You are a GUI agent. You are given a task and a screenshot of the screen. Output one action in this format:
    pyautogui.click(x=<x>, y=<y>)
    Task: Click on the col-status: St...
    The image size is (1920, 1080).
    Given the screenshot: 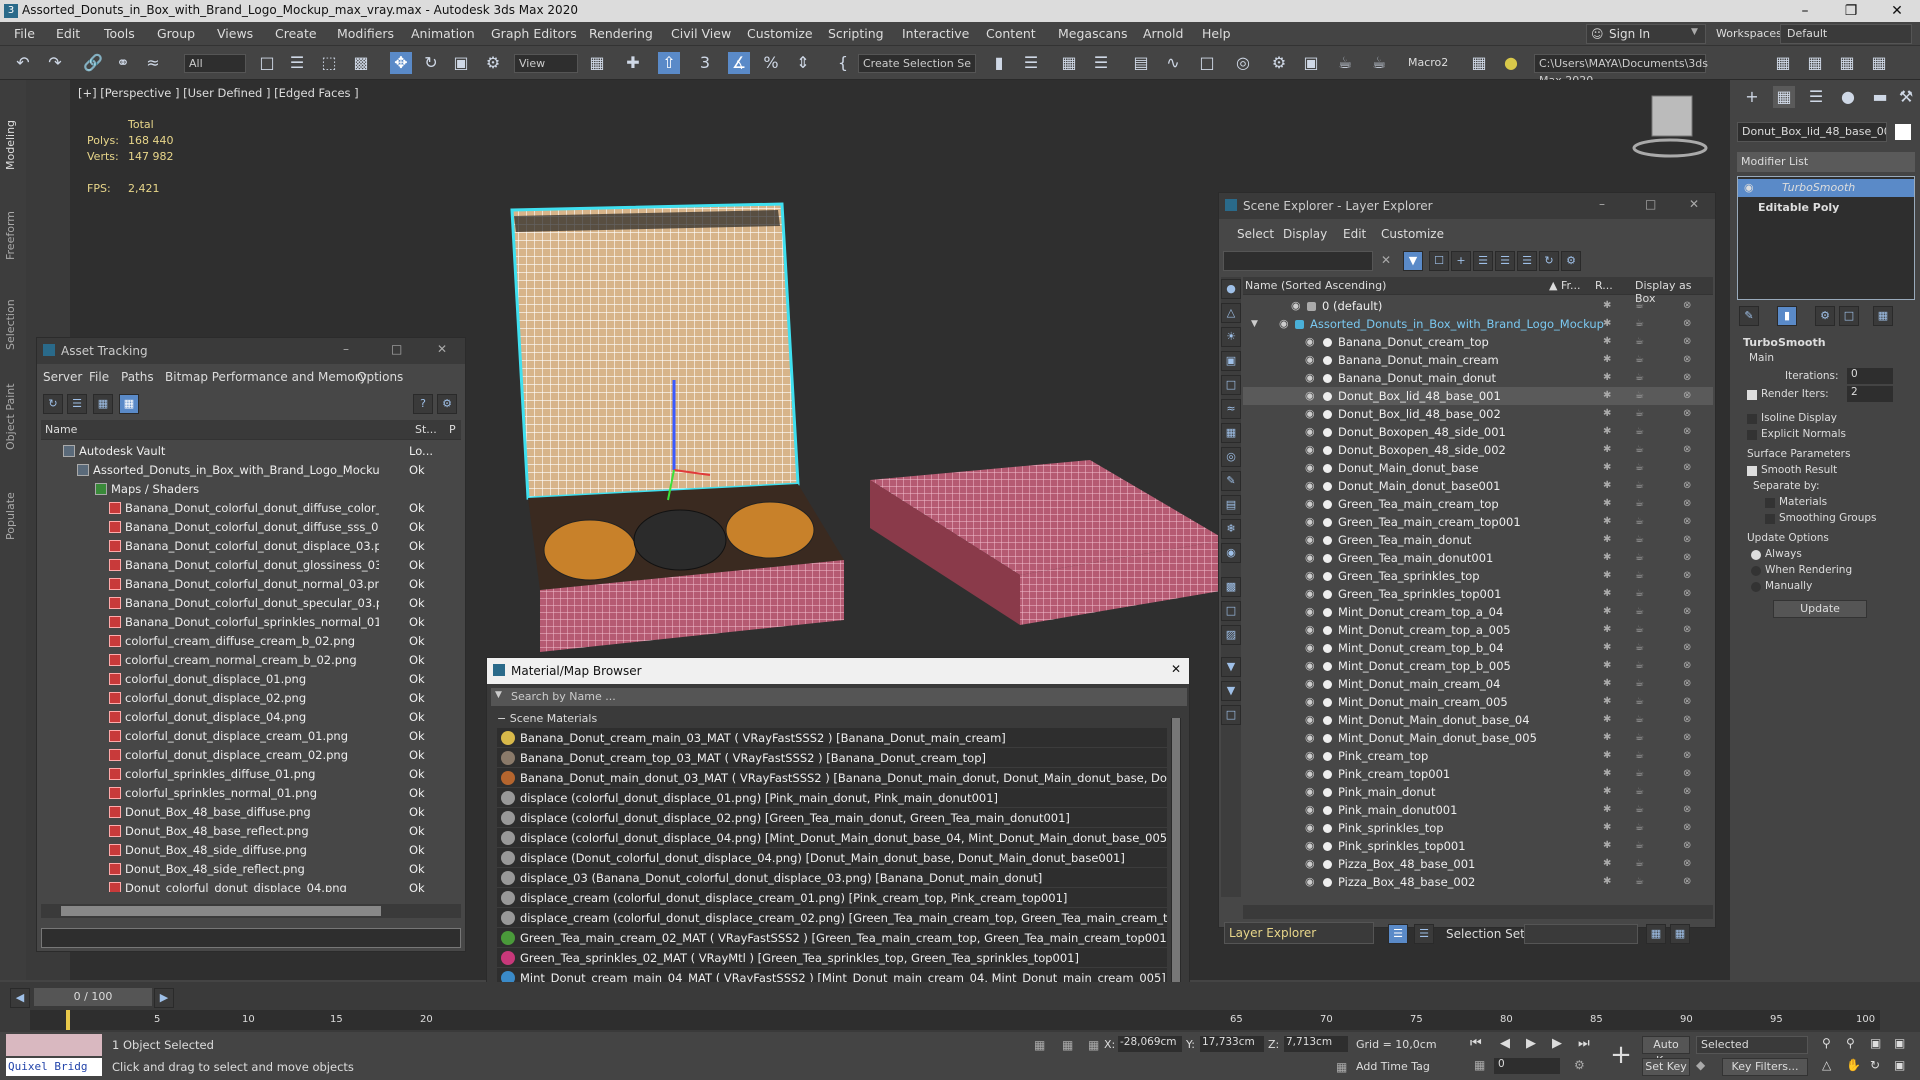 What is the action you would take?
    pyautogui.click(x=426, y=429)
    